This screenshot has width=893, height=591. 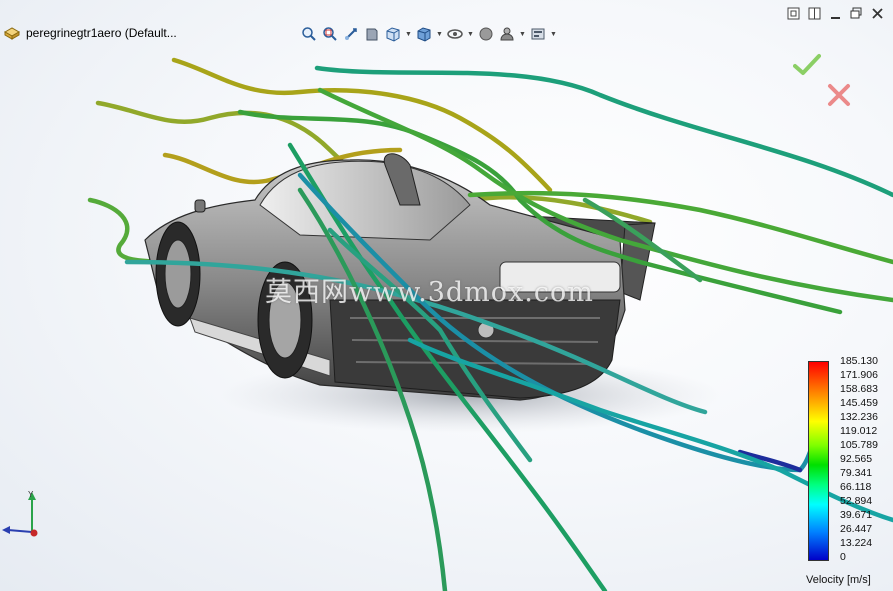 What do you see at coordinates (877, 13) in the screenshot?
I see `close-icon` at bounding box center [877, 13].